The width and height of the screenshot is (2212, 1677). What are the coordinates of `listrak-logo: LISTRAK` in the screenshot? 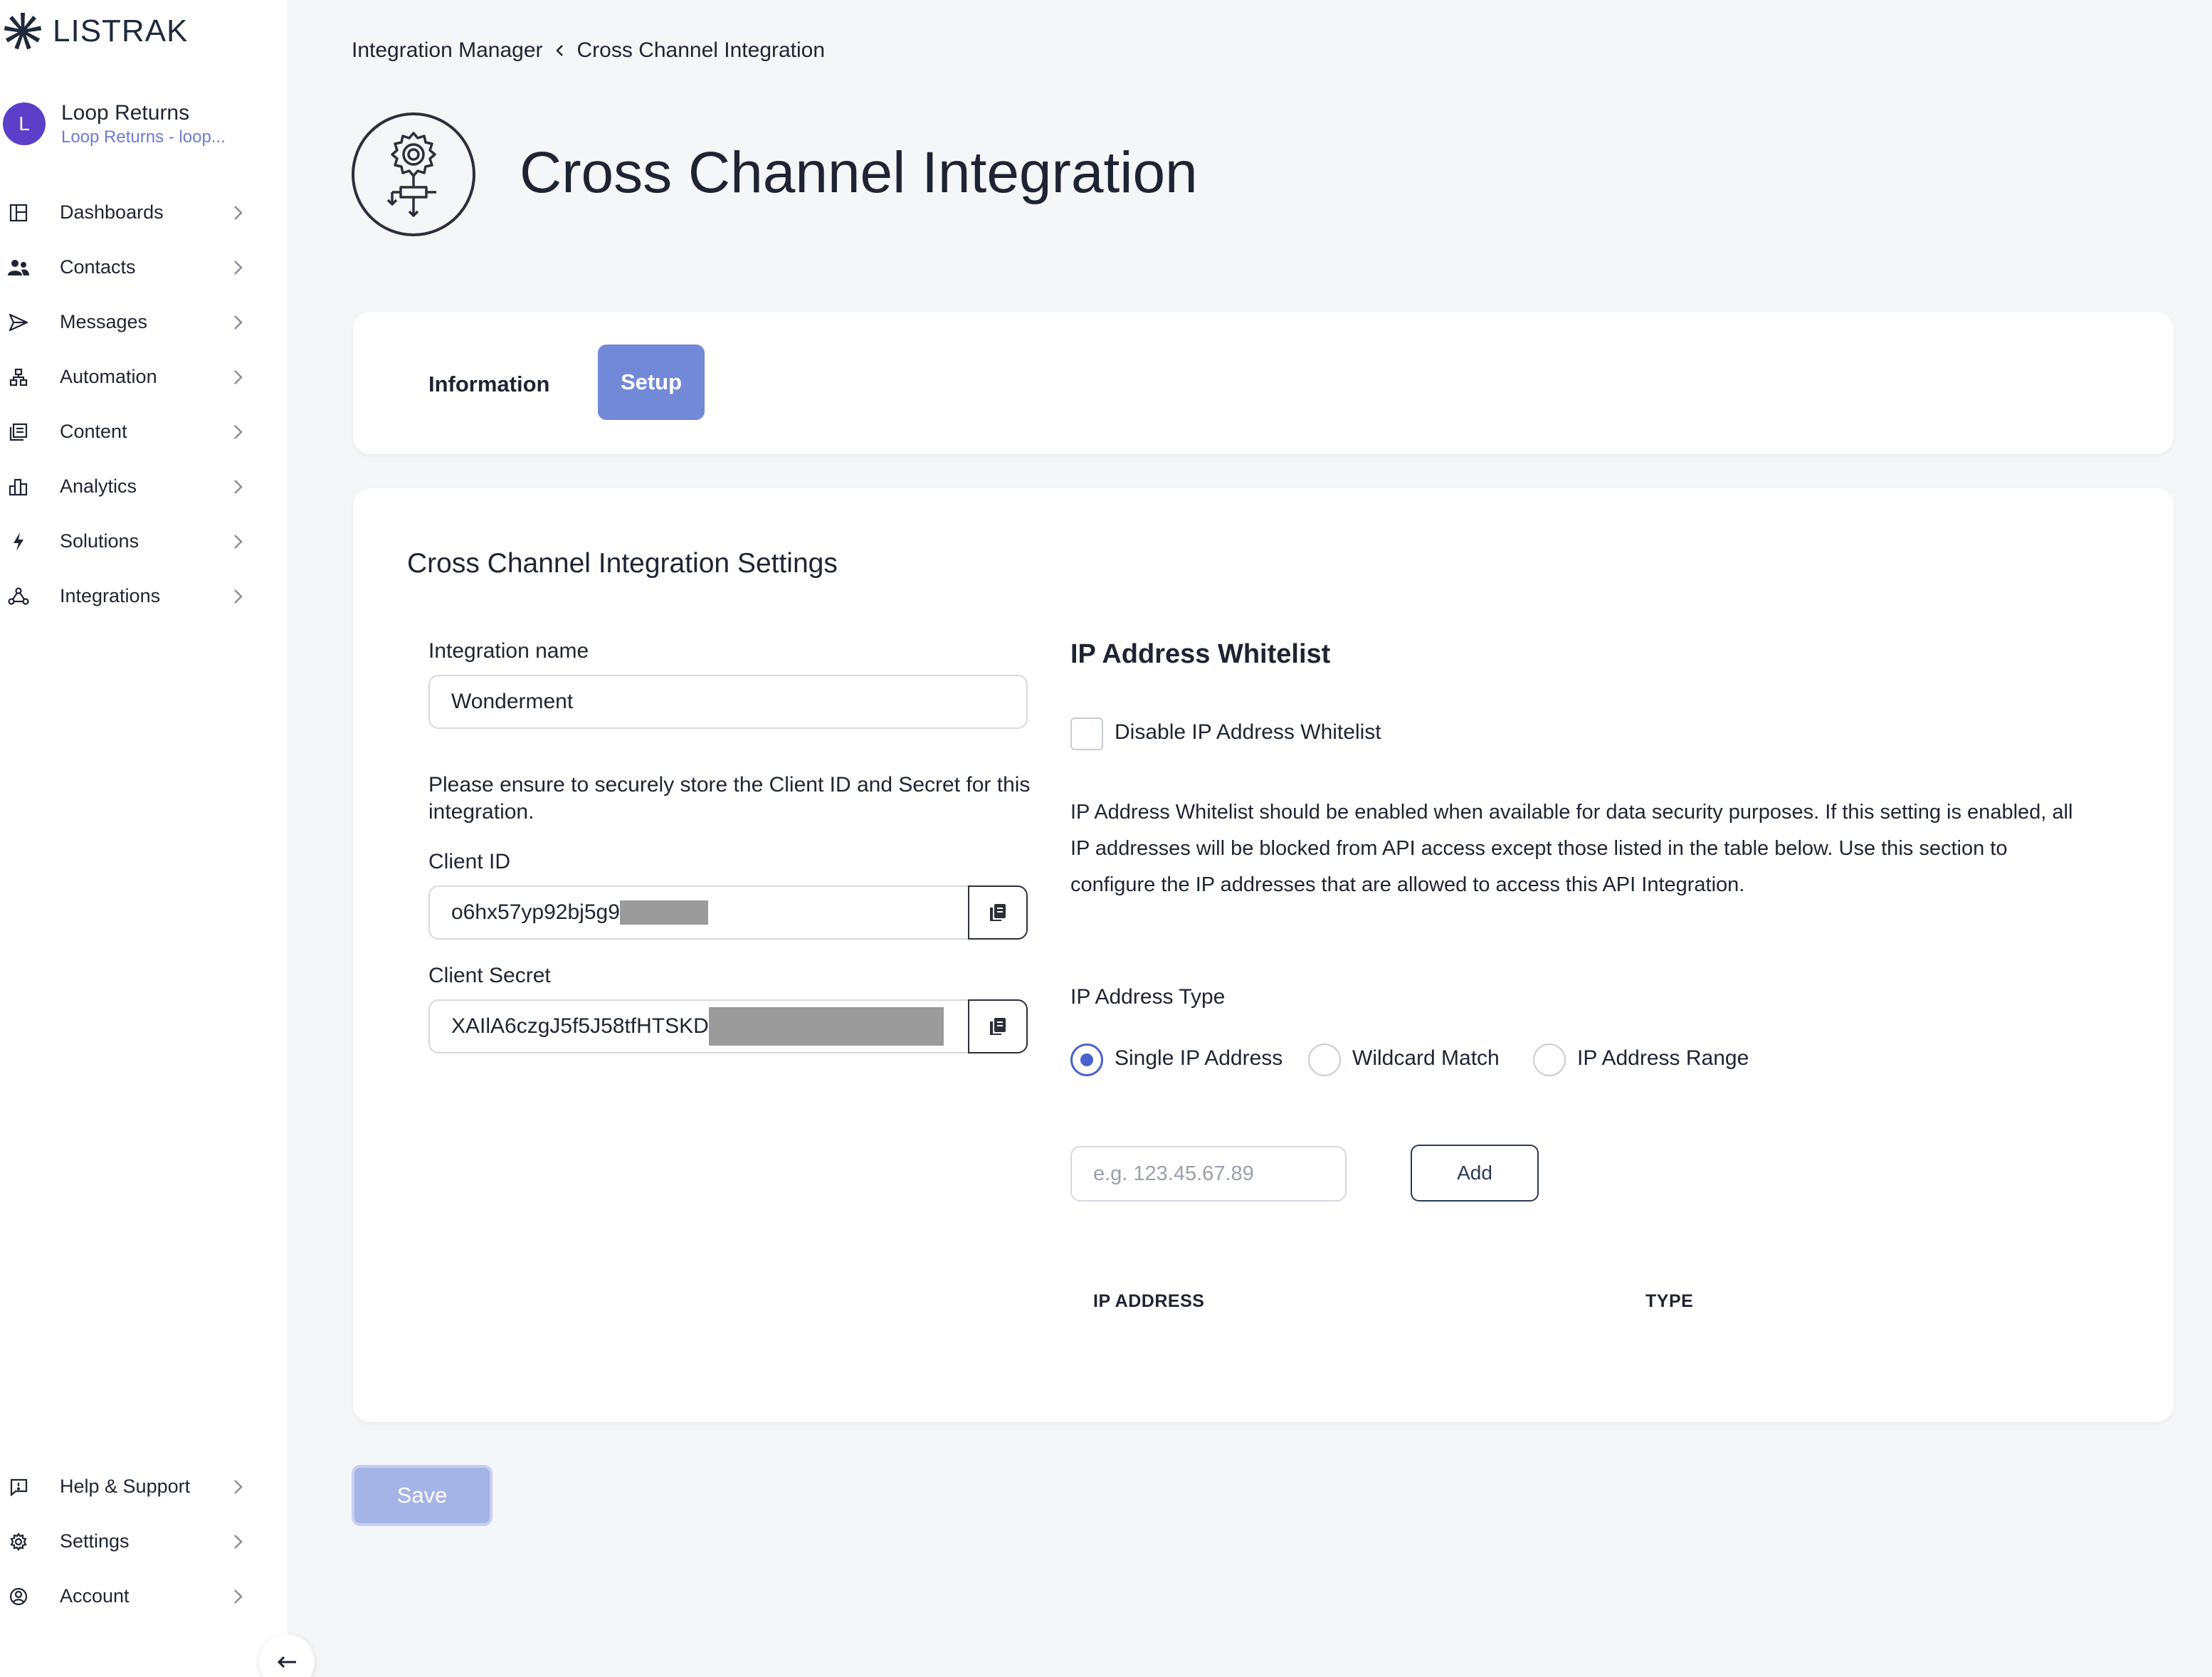 It's located at (95, 31).